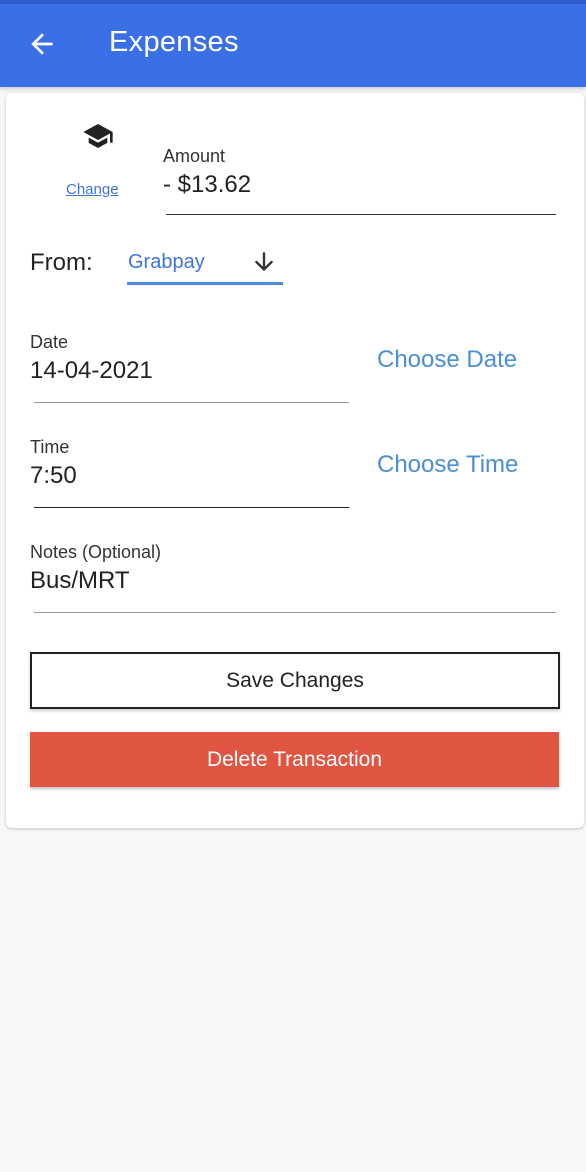  Describe the element at coordinates (191, 402) in the screenshot. I see `date-underline` at that location.